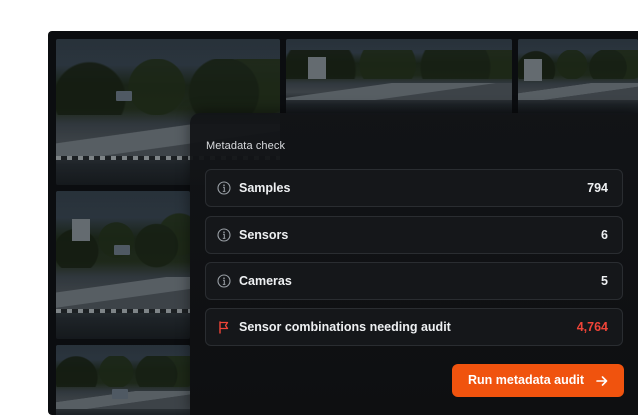  What do you see at coordinates (264, 235) in the screenshot?
I see `stat-label: Sensors` at bounding box center [264, 235].